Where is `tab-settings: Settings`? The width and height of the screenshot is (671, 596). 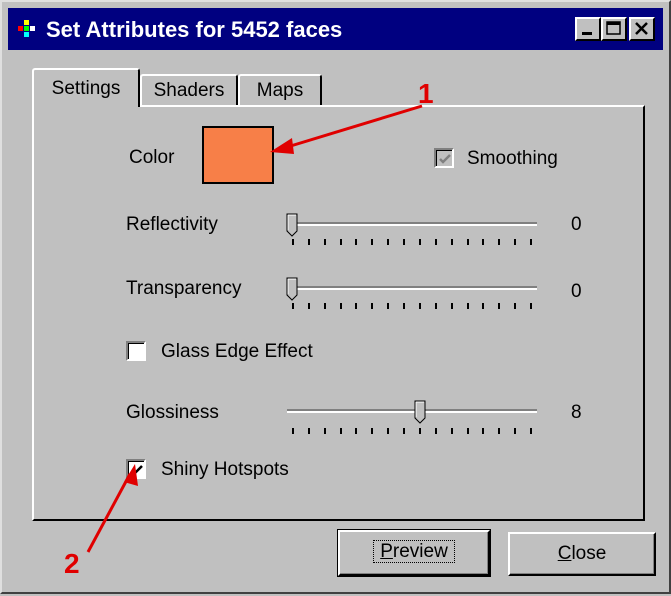
tab-settings: Settings is located at coordinates (86, 87).